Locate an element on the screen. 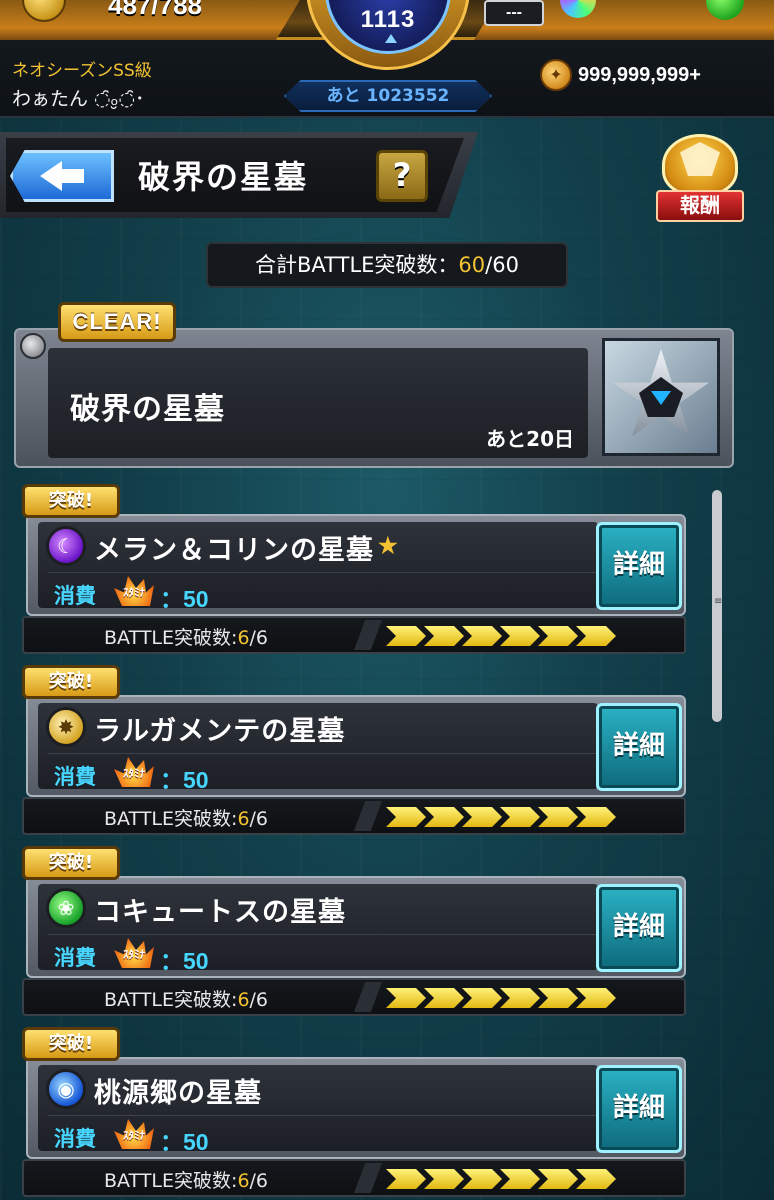  banner-rivet-icon is located at coordinates (33, 346).